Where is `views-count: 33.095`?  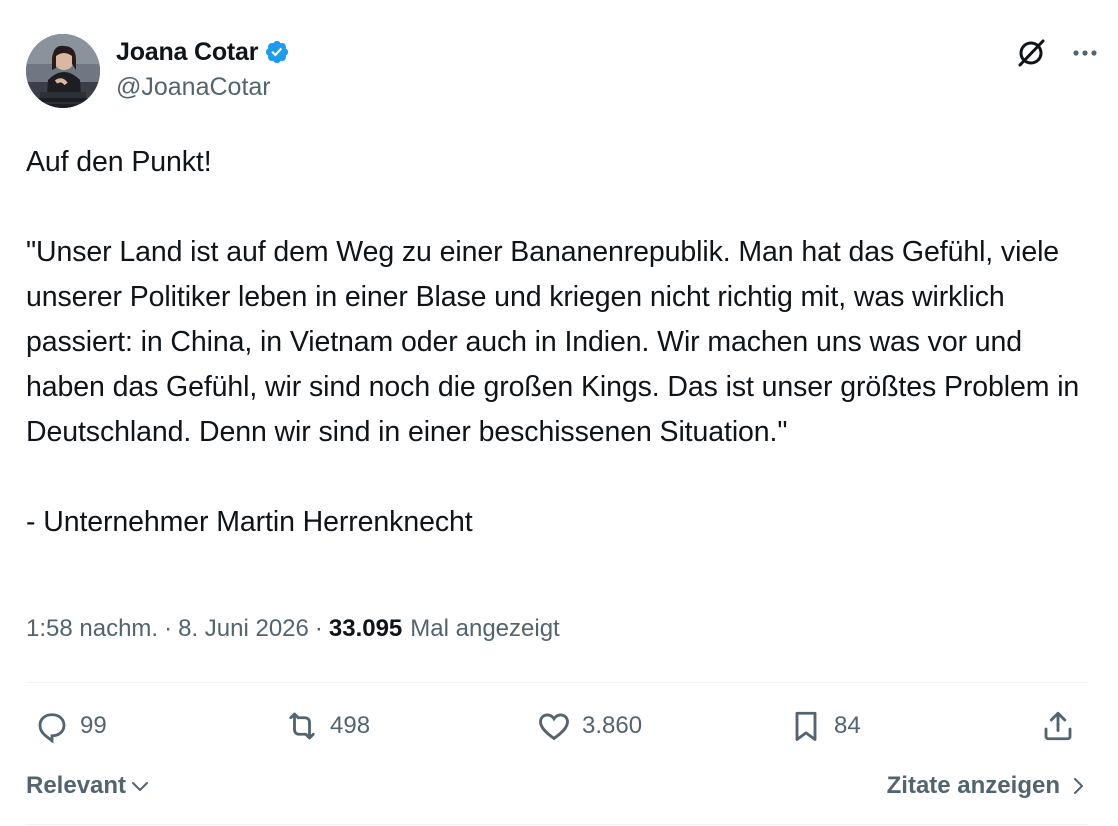
views-count: 33.095 is located at coordinates (365, 628).